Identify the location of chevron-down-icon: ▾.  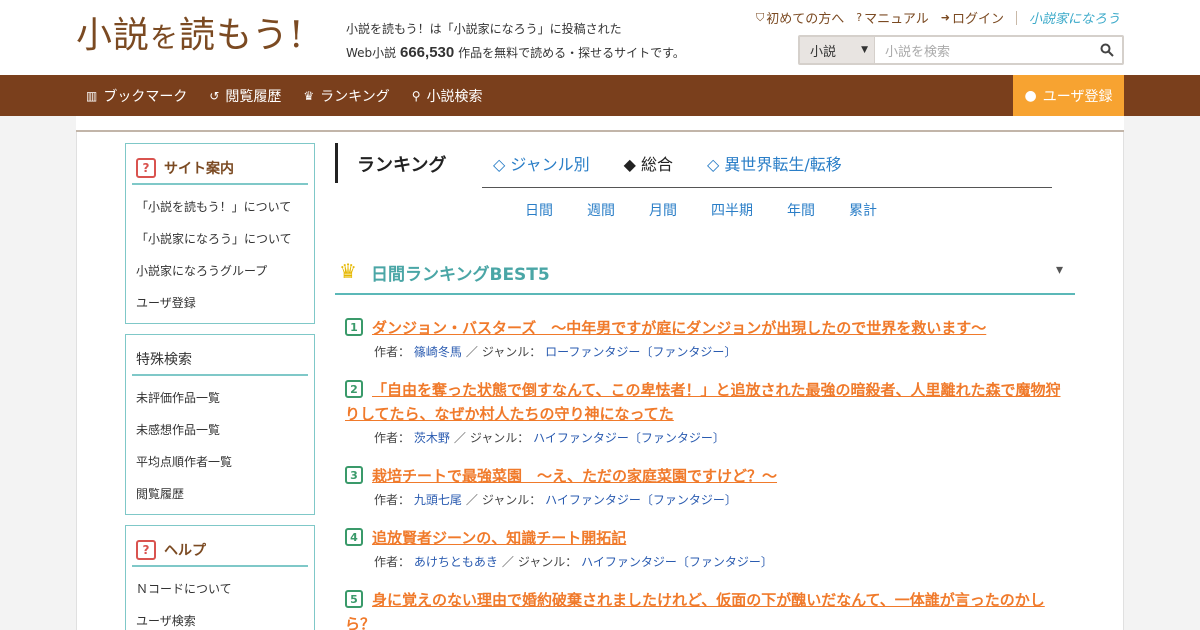
(1059, 270).